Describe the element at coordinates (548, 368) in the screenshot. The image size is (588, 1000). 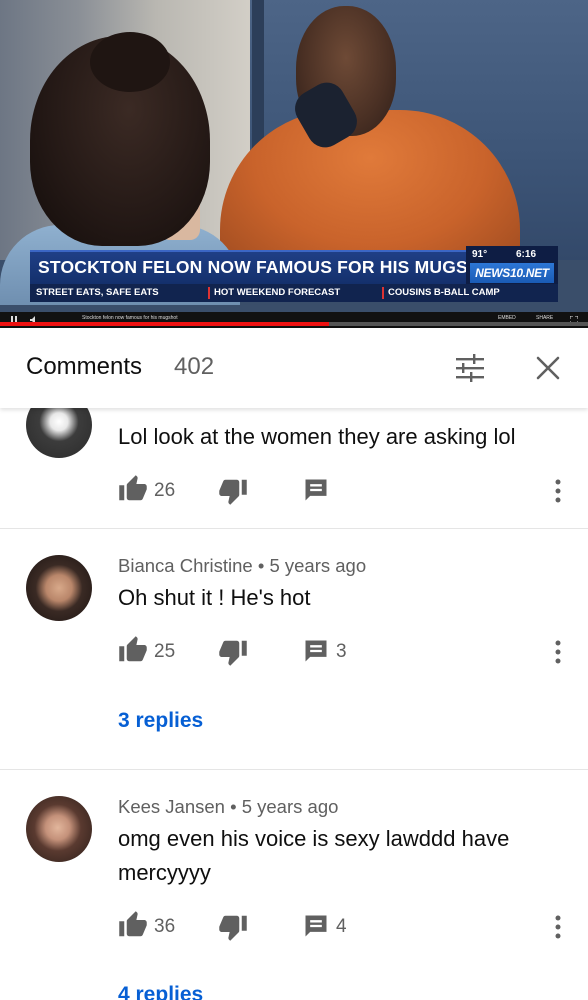
I see `close-icon` at that location.